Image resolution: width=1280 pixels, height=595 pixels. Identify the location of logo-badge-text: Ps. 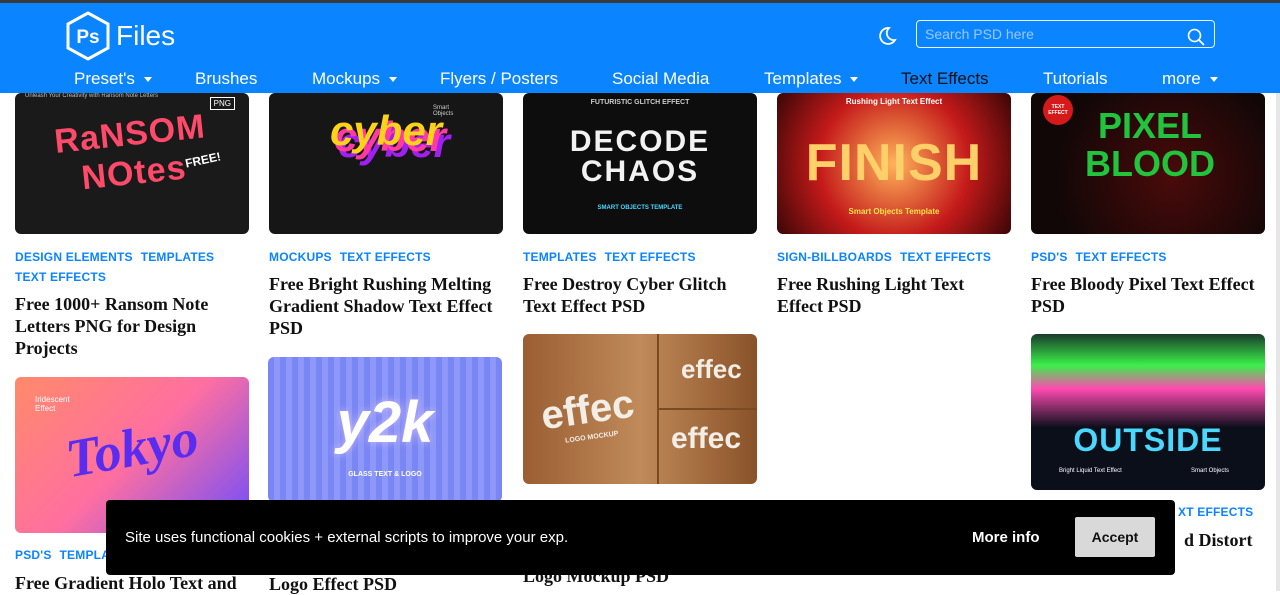
(87, 37).